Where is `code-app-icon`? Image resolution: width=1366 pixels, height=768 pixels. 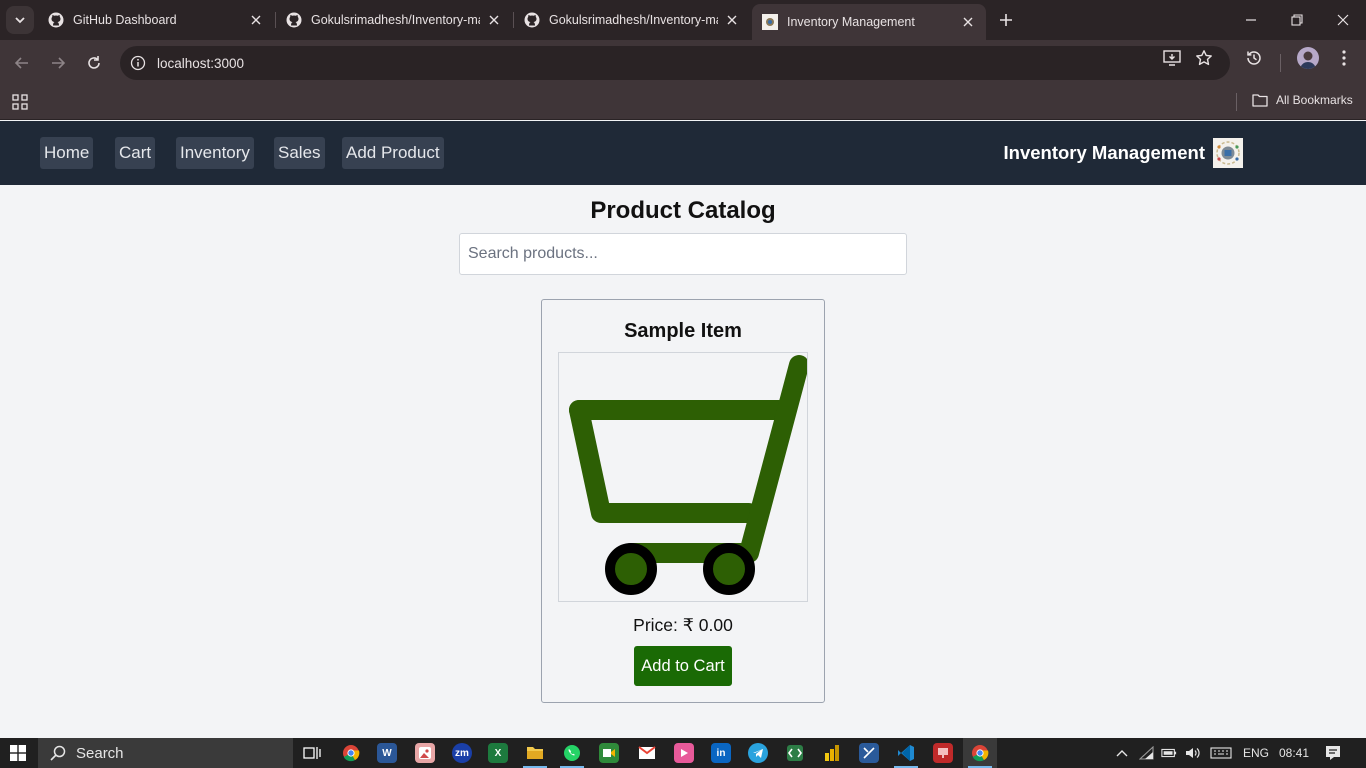
code-app-icon is located at coordinates (795, 753).